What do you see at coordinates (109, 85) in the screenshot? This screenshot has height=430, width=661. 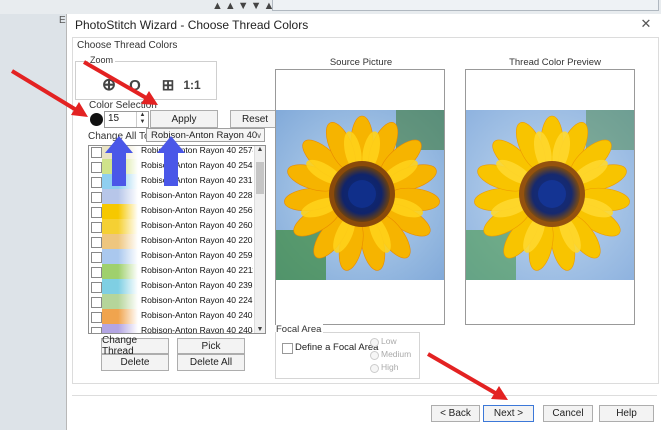 I see `zoom-in-icon: ⊕` at bounding box center [109, 85].